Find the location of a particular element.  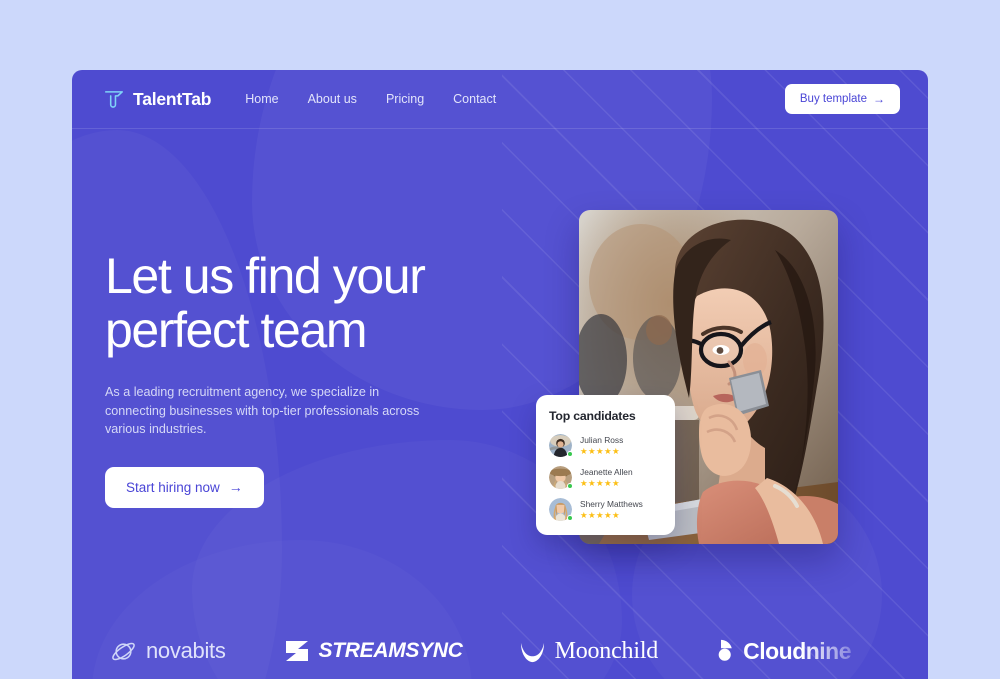

nav-item-home: Home is located at coordinates (261, 99).